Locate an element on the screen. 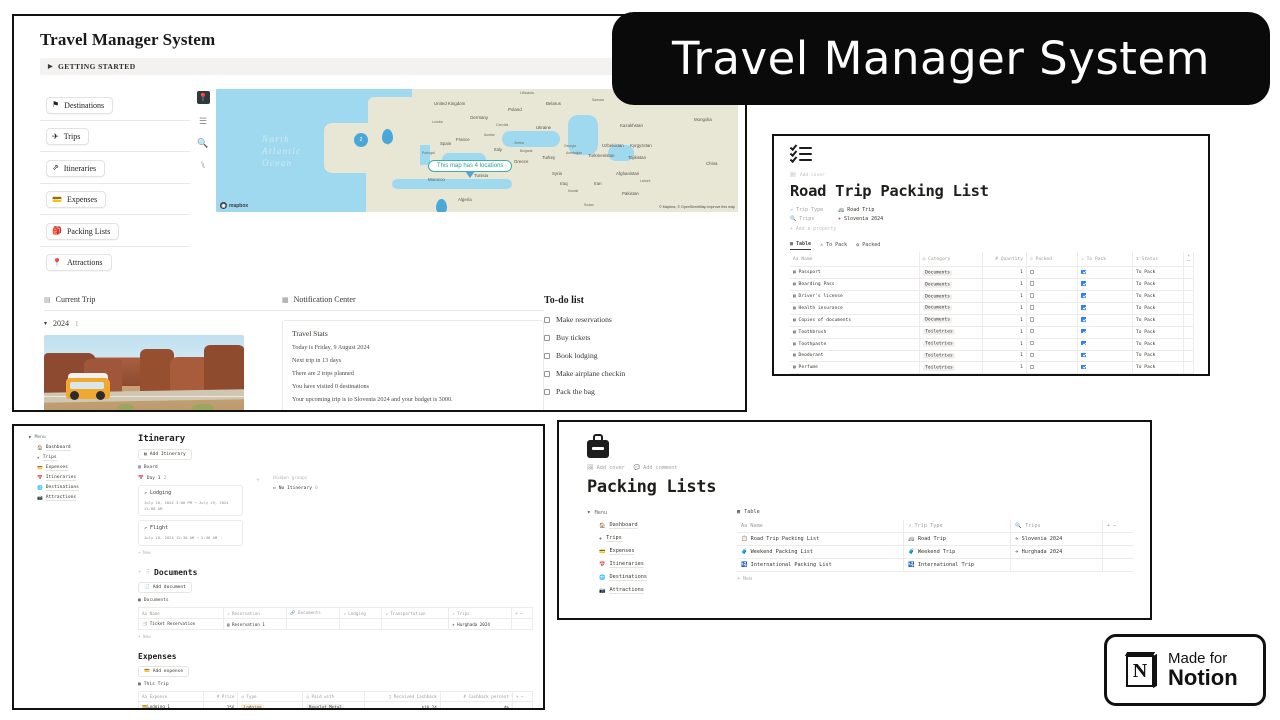  table-row: ▤ Passport Documents 1 To Pack is located at coordinates (992, 273).